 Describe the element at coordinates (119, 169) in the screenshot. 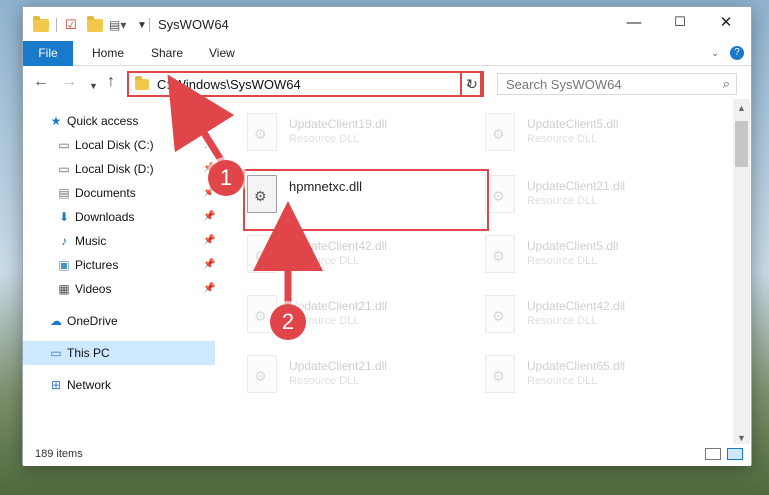

I see `sidebar-item-local-disk-d: ▭ Local Disk (D:) 📌` at that location.